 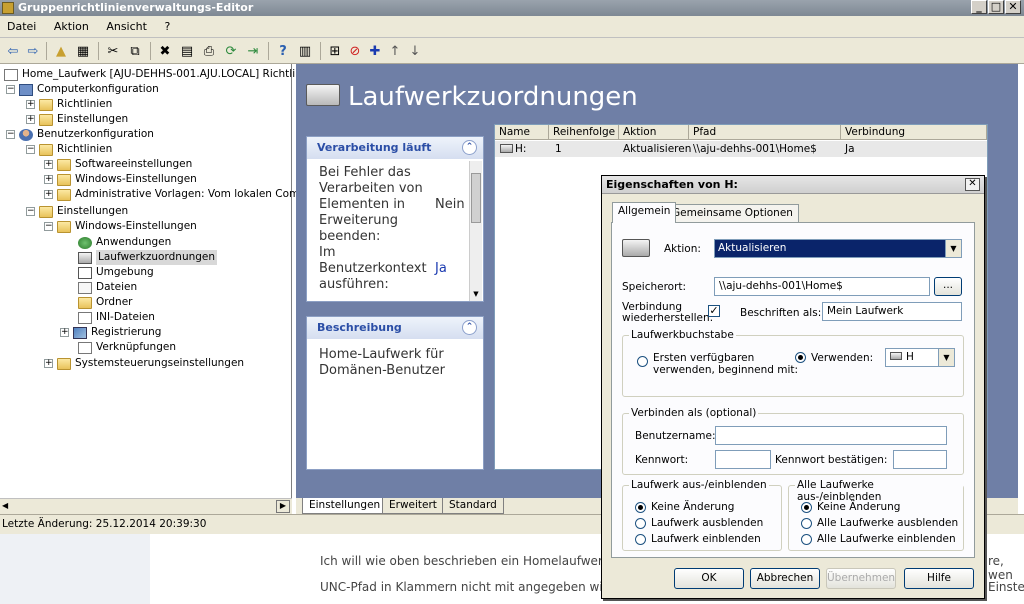 I want to click on menu-ansicht: Ansicht, so click(x=126, y=26).